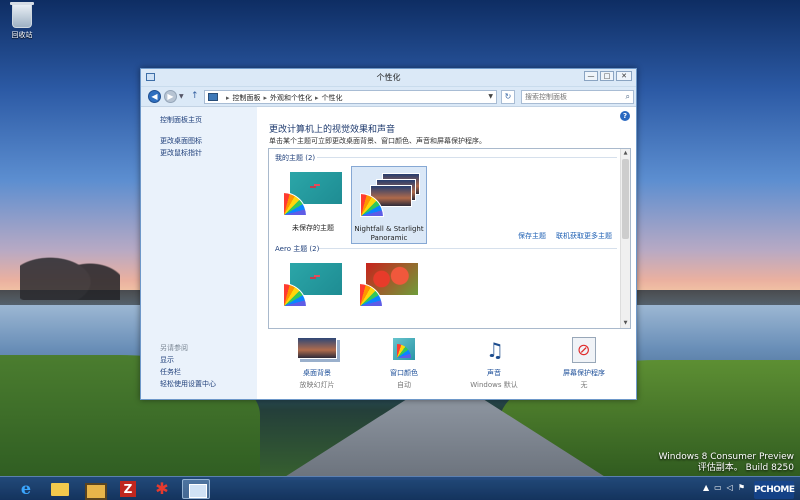  Describe the element at coordinates (60, 489) in the screenshot. I see `file-explorer-icon` at that location.